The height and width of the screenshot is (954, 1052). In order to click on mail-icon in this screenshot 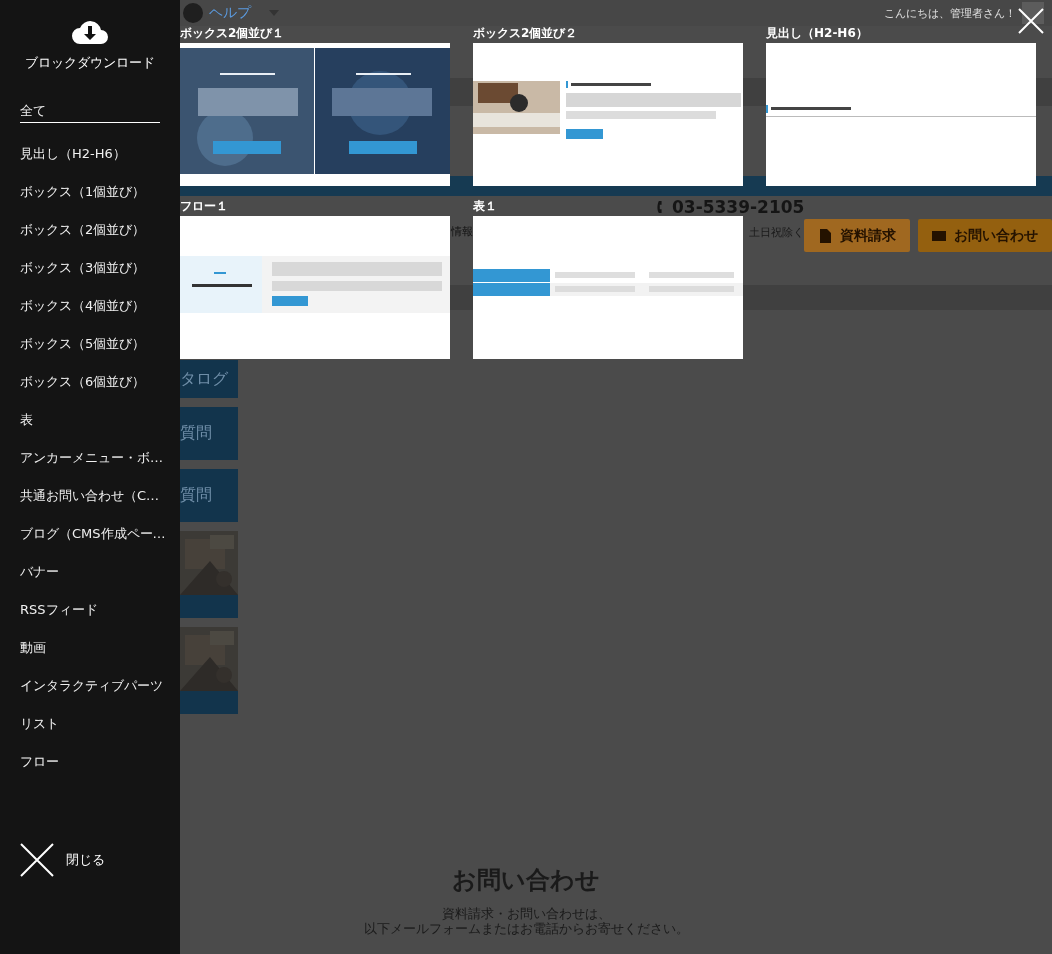, I will do `click(939, 235)`.